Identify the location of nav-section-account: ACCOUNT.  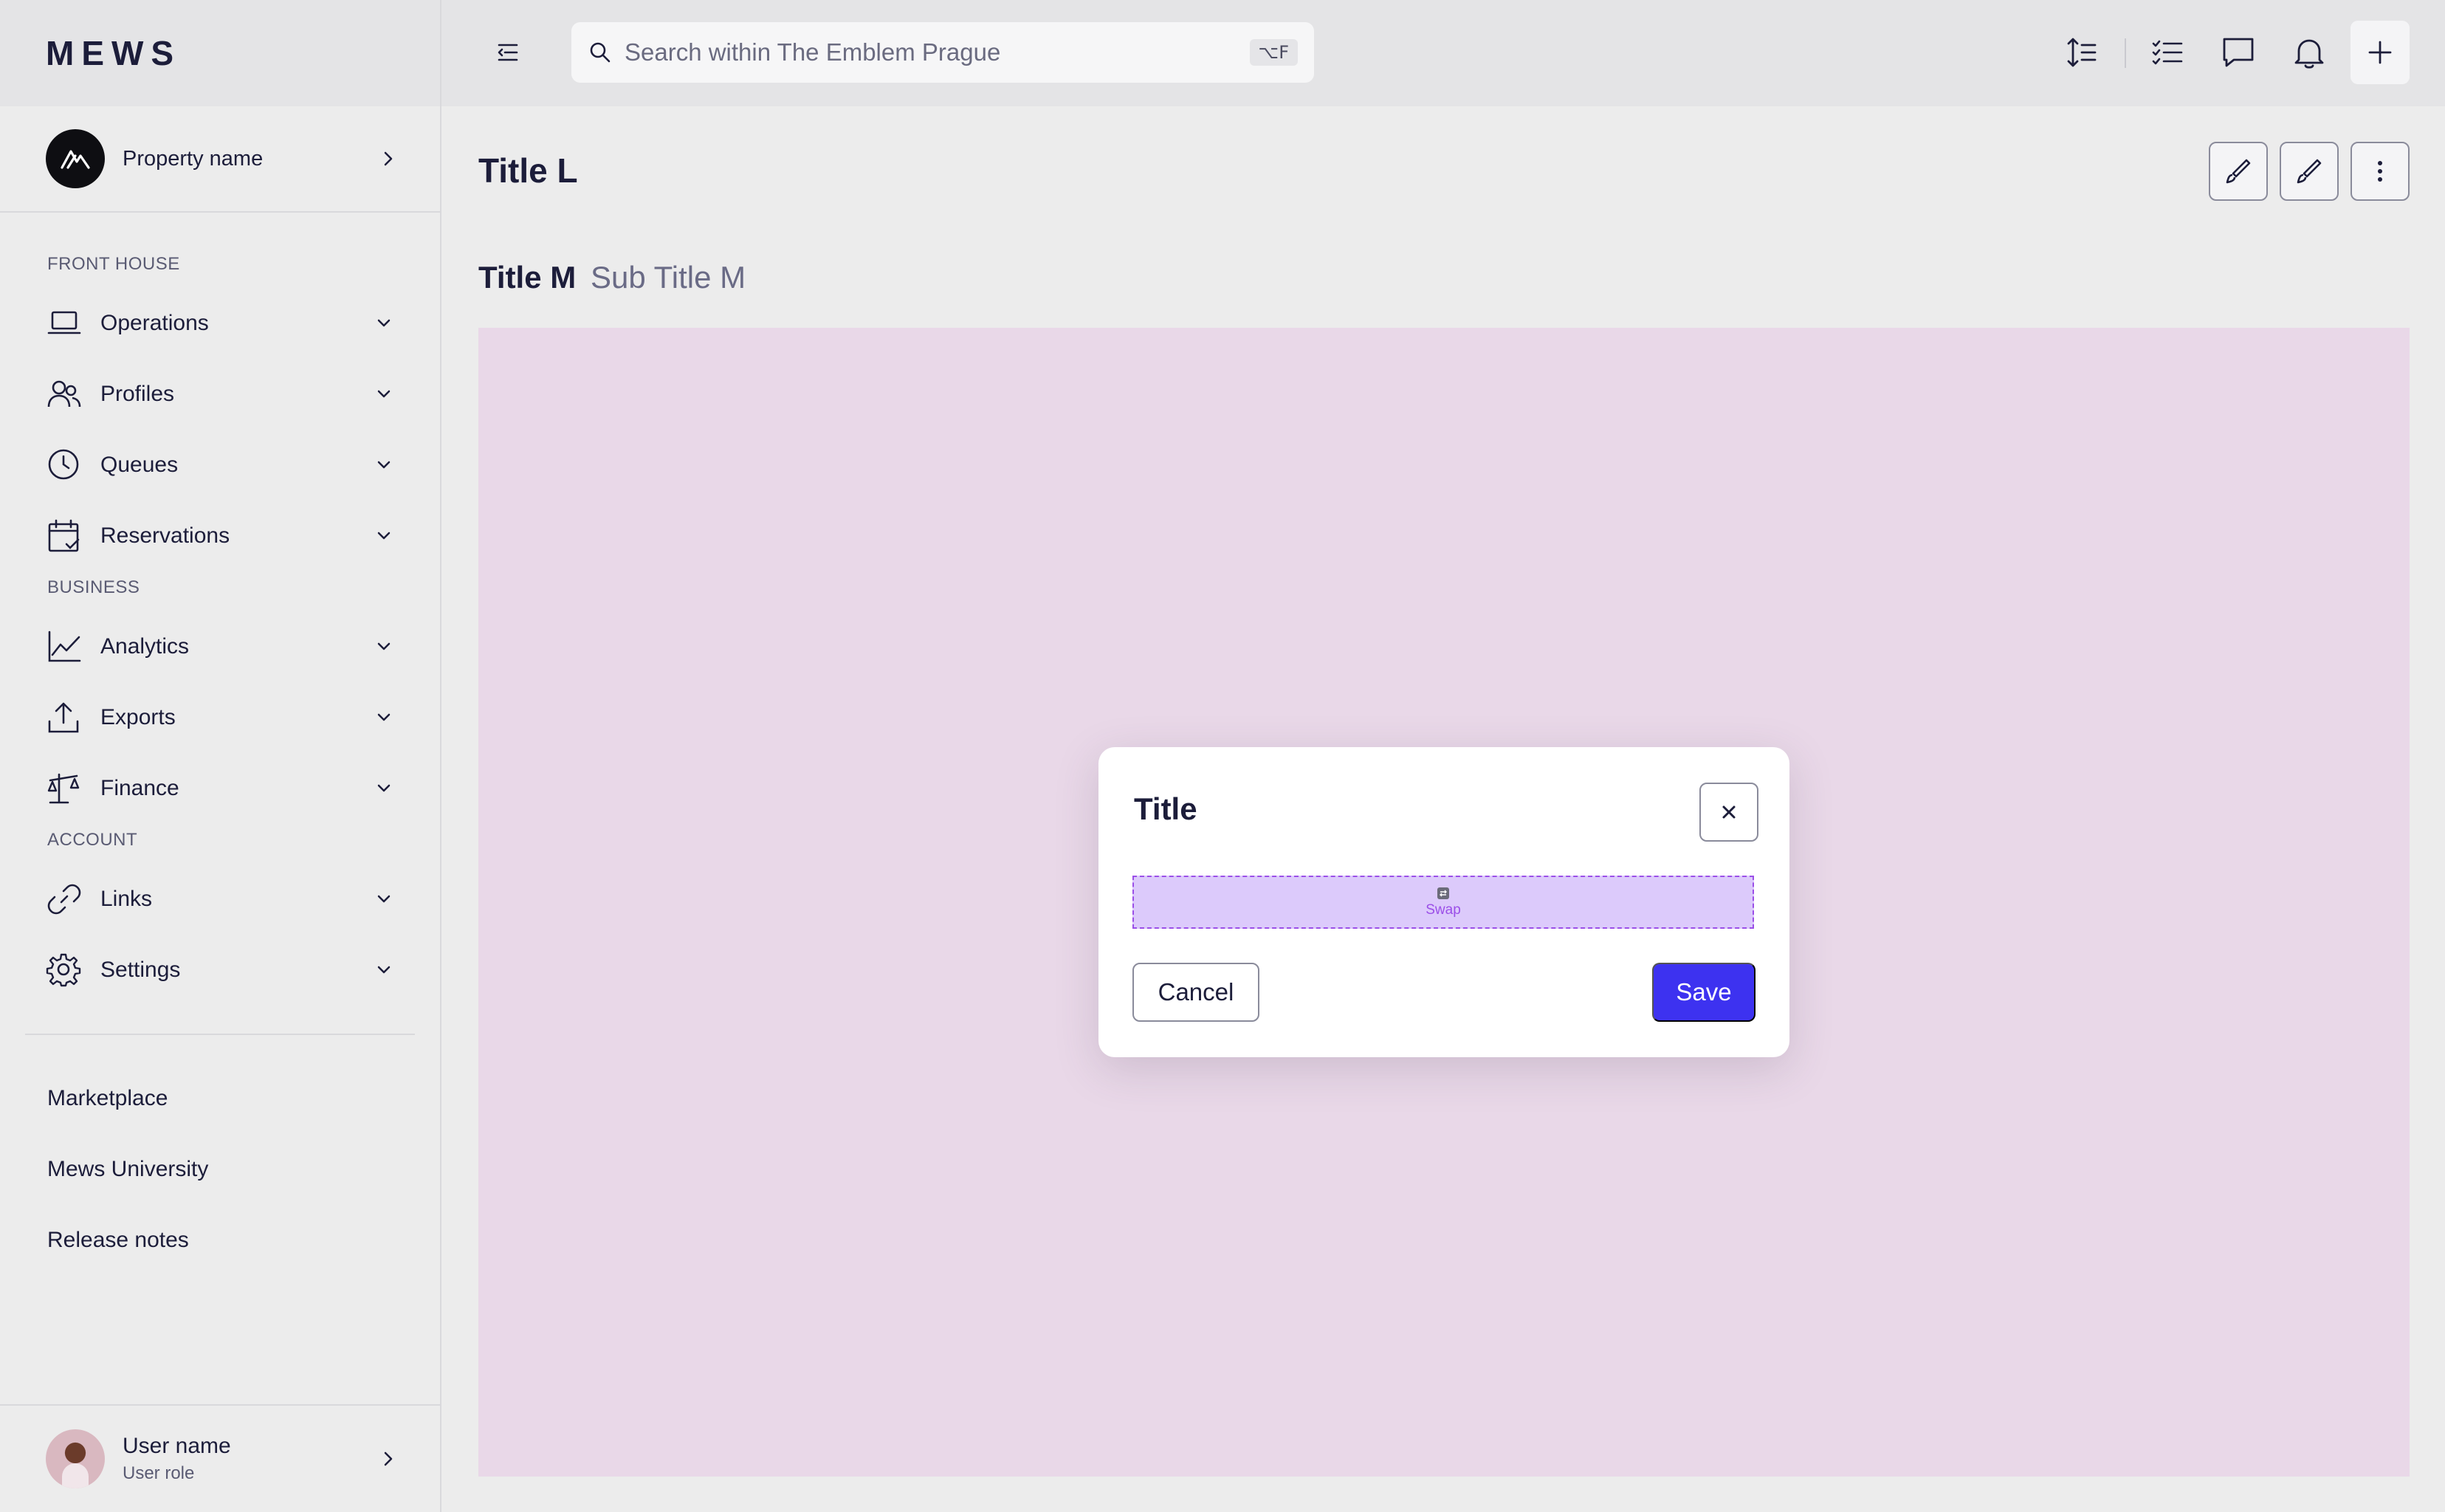
(92, 840).